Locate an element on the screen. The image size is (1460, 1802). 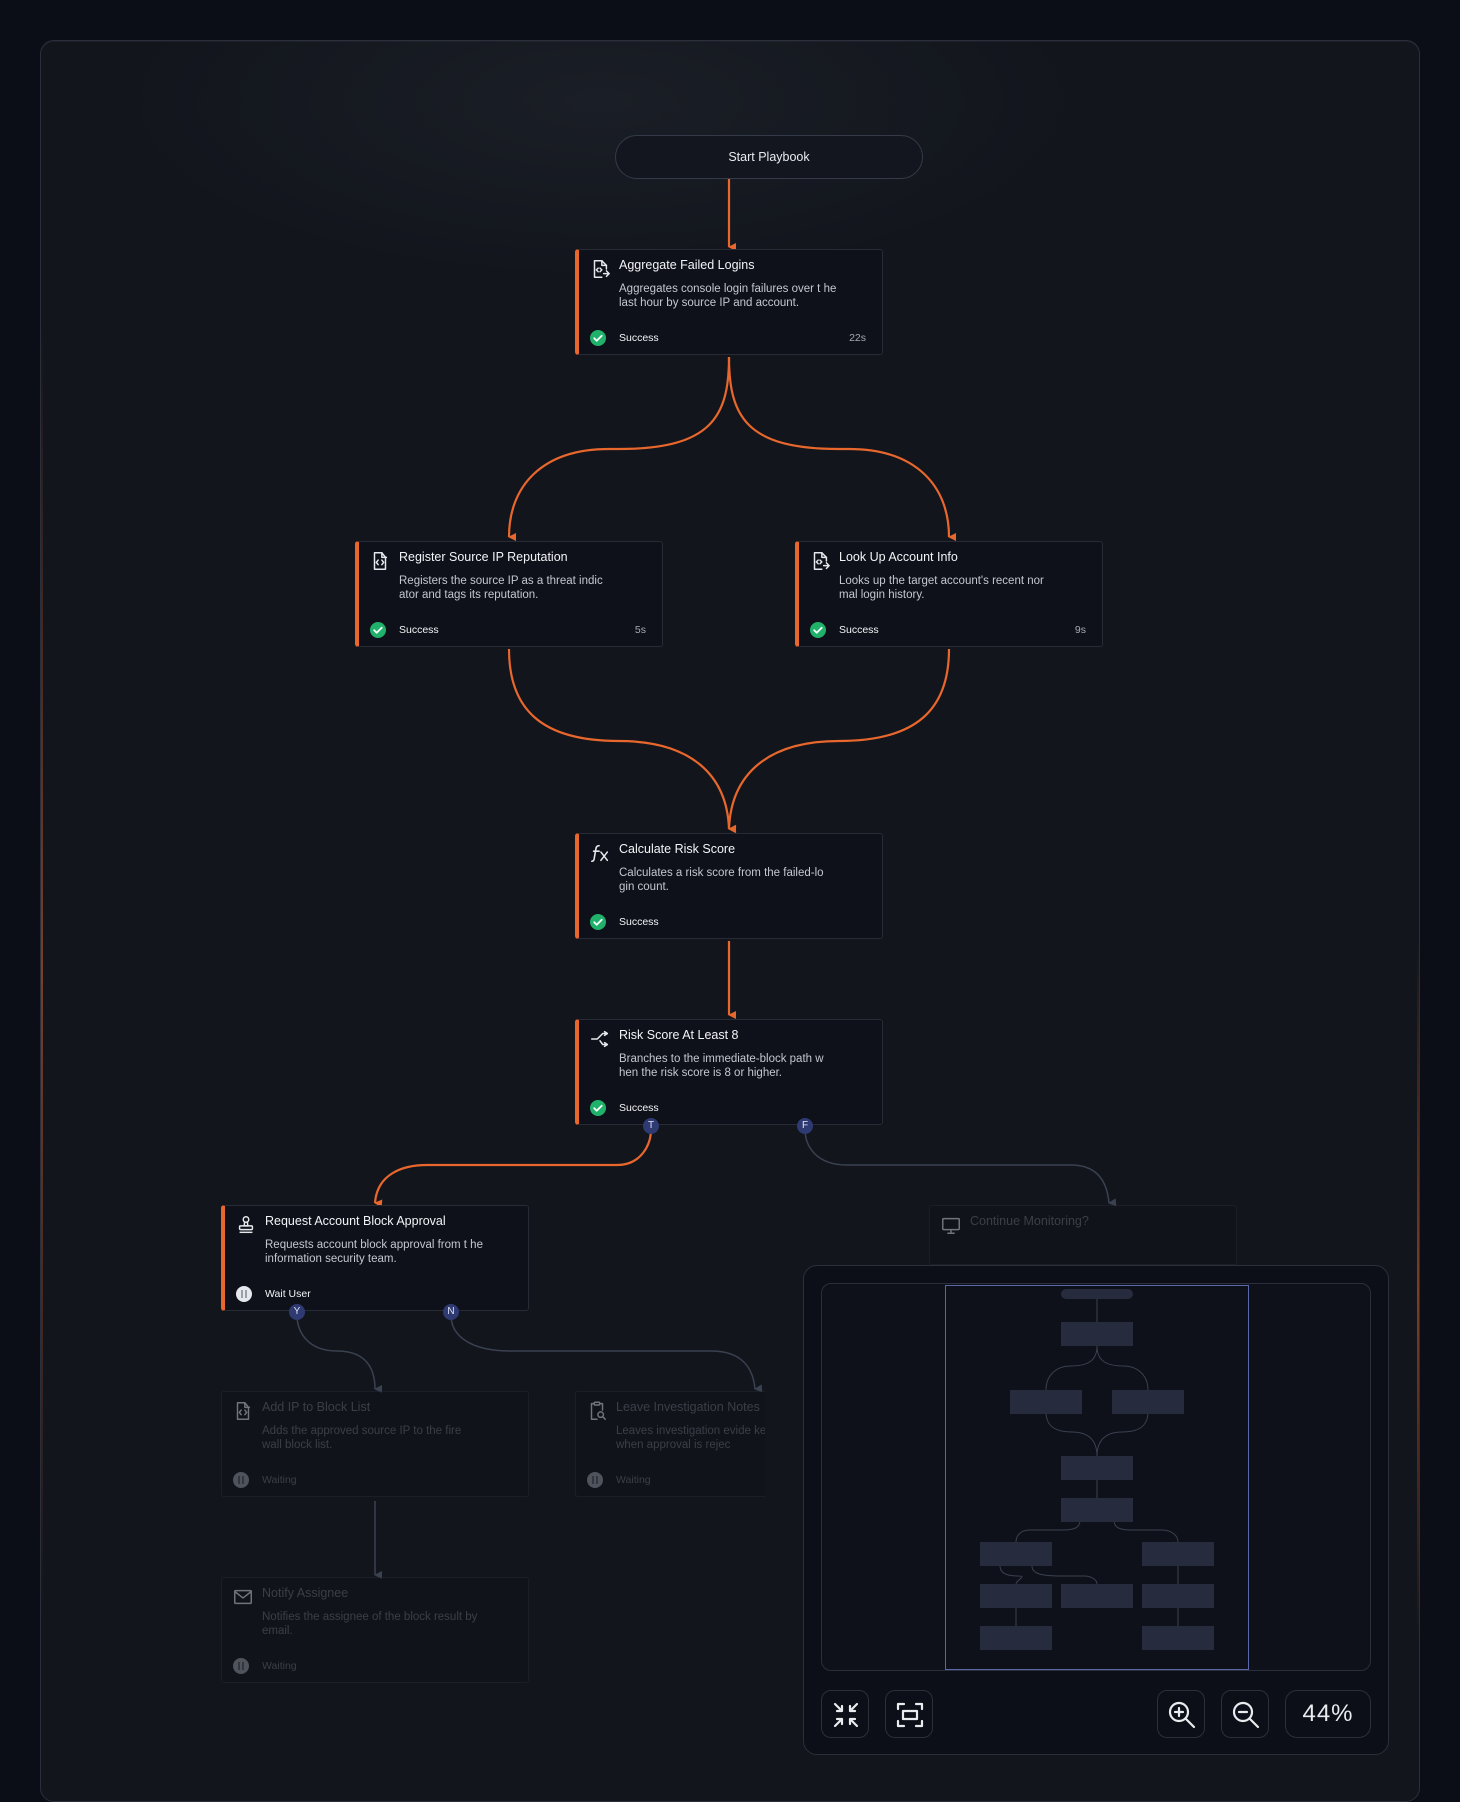
minimap-panel: 44% is located at coordinates (1096, 1510).